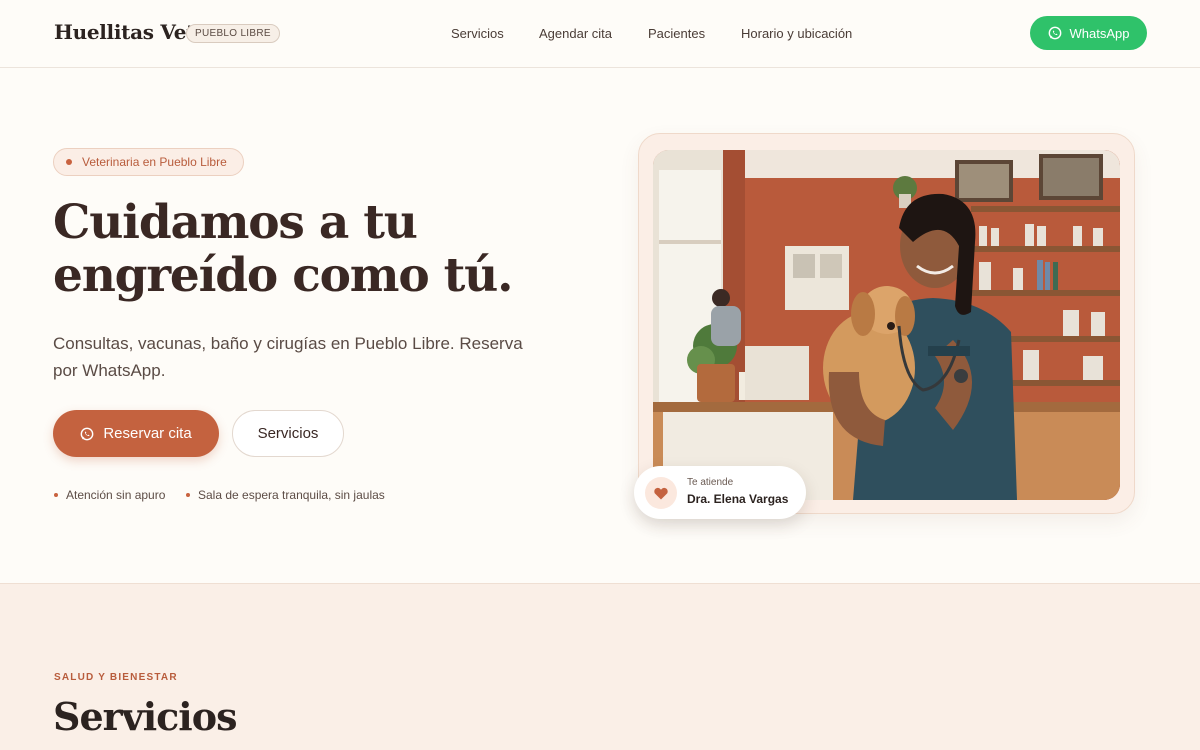  What do you see at coordinates (233, 33) in the screenshot?
I see `location-badge: PUEBLO LIBRE` at bounding box center [233, 33].